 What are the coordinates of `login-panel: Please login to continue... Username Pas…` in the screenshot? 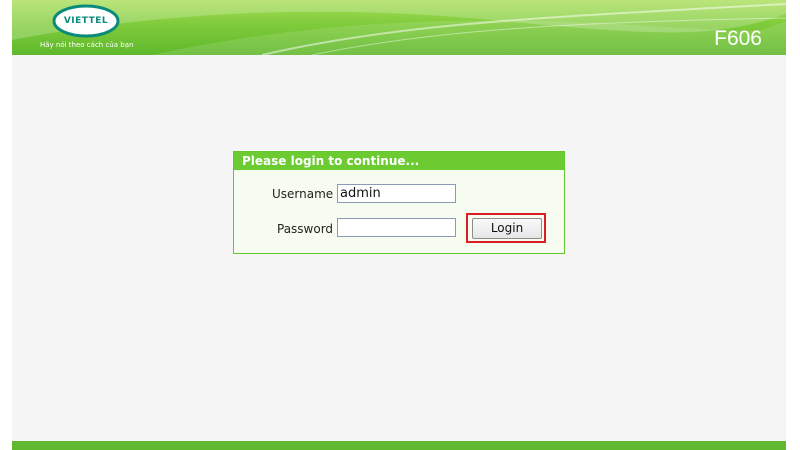 It's located at (399, 202).